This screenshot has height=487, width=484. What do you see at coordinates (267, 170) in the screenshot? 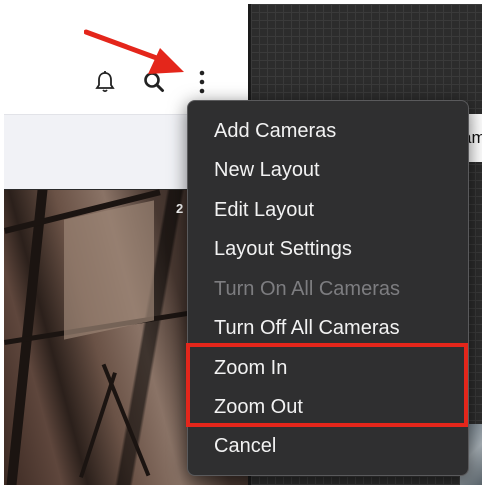
I see `menu-item-new-layout: New Layout` at bounding box center [267, 170].